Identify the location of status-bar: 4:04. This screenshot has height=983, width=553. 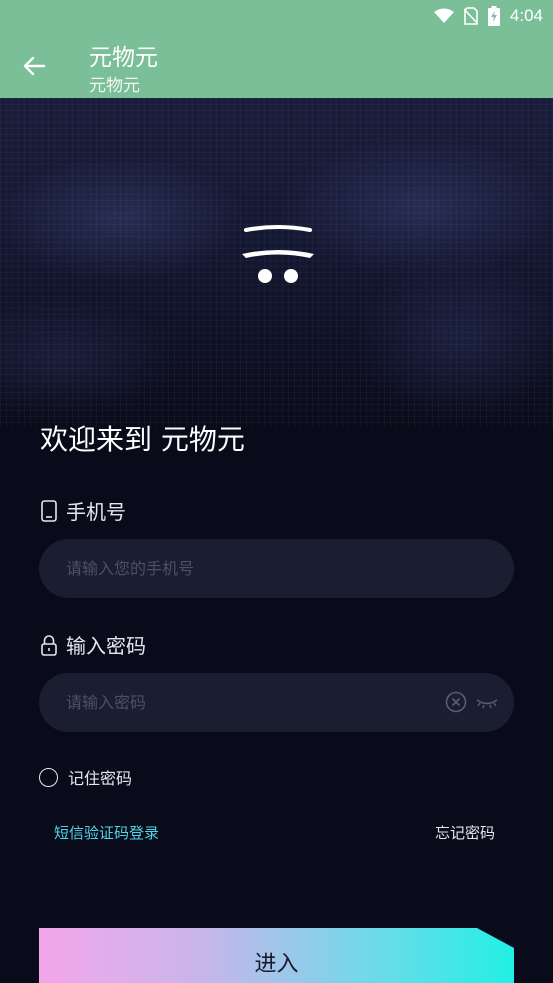
(276, 16).